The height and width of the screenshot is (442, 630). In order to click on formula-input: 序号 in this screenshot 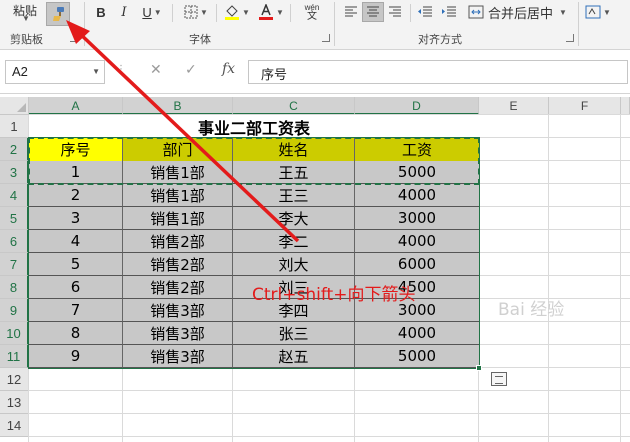, I will do `click(438, 72)`.